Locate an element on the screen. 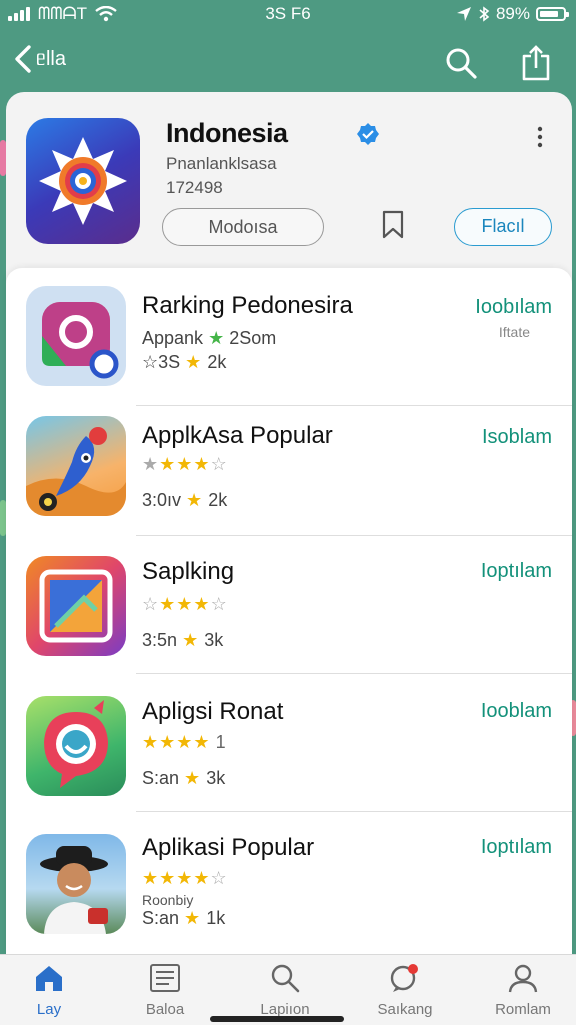 Image resolution: width=576 pixels, height=1025 pixels. tab-baloa: Baloa is located at coordinates (165, 990).